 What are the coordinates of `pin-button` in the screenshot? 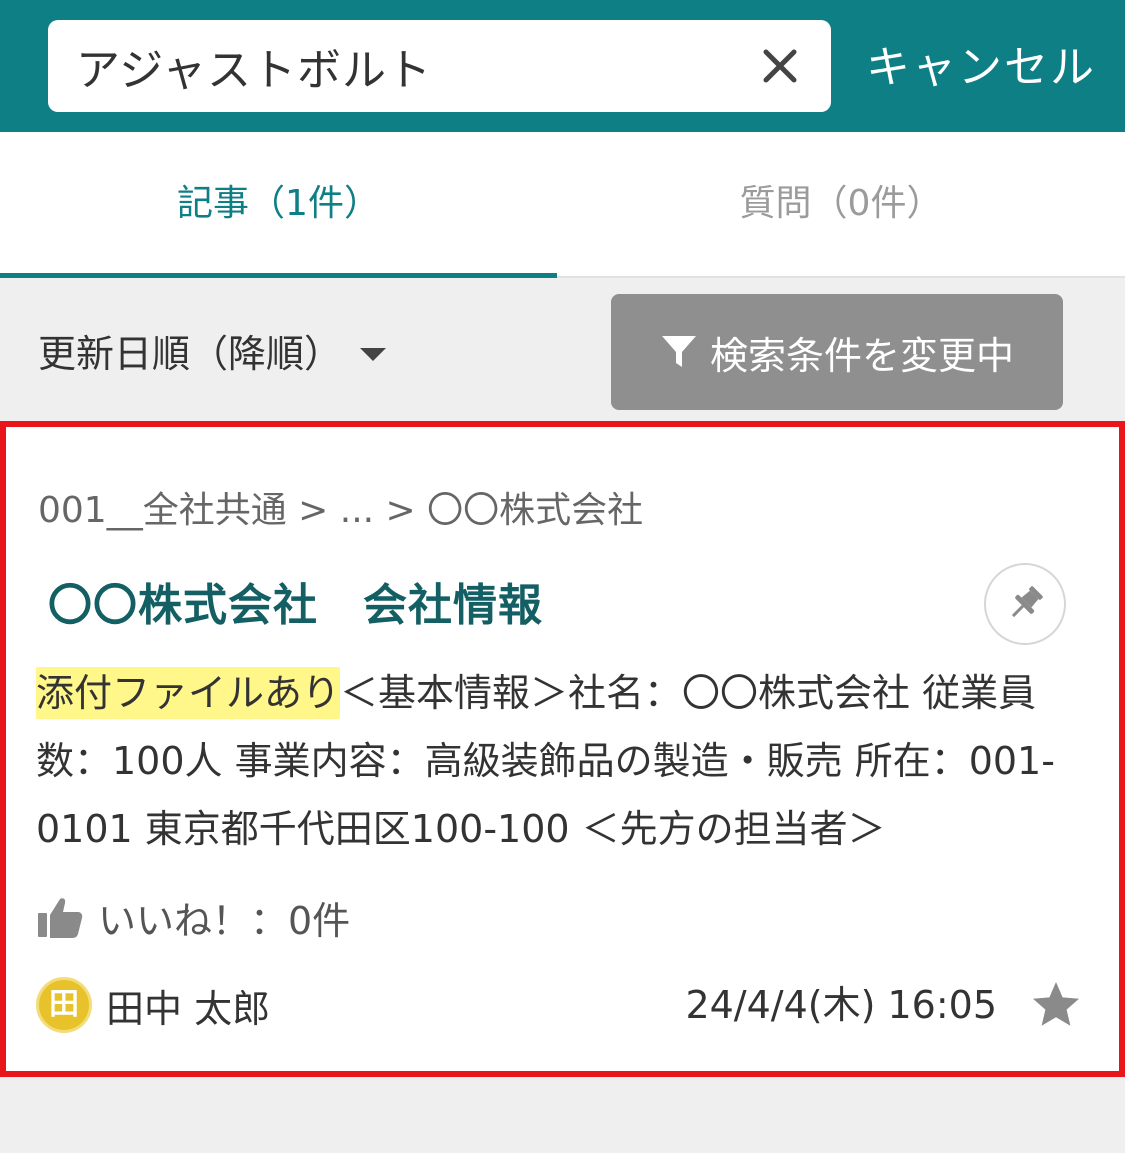 It's located at (1025, 604).